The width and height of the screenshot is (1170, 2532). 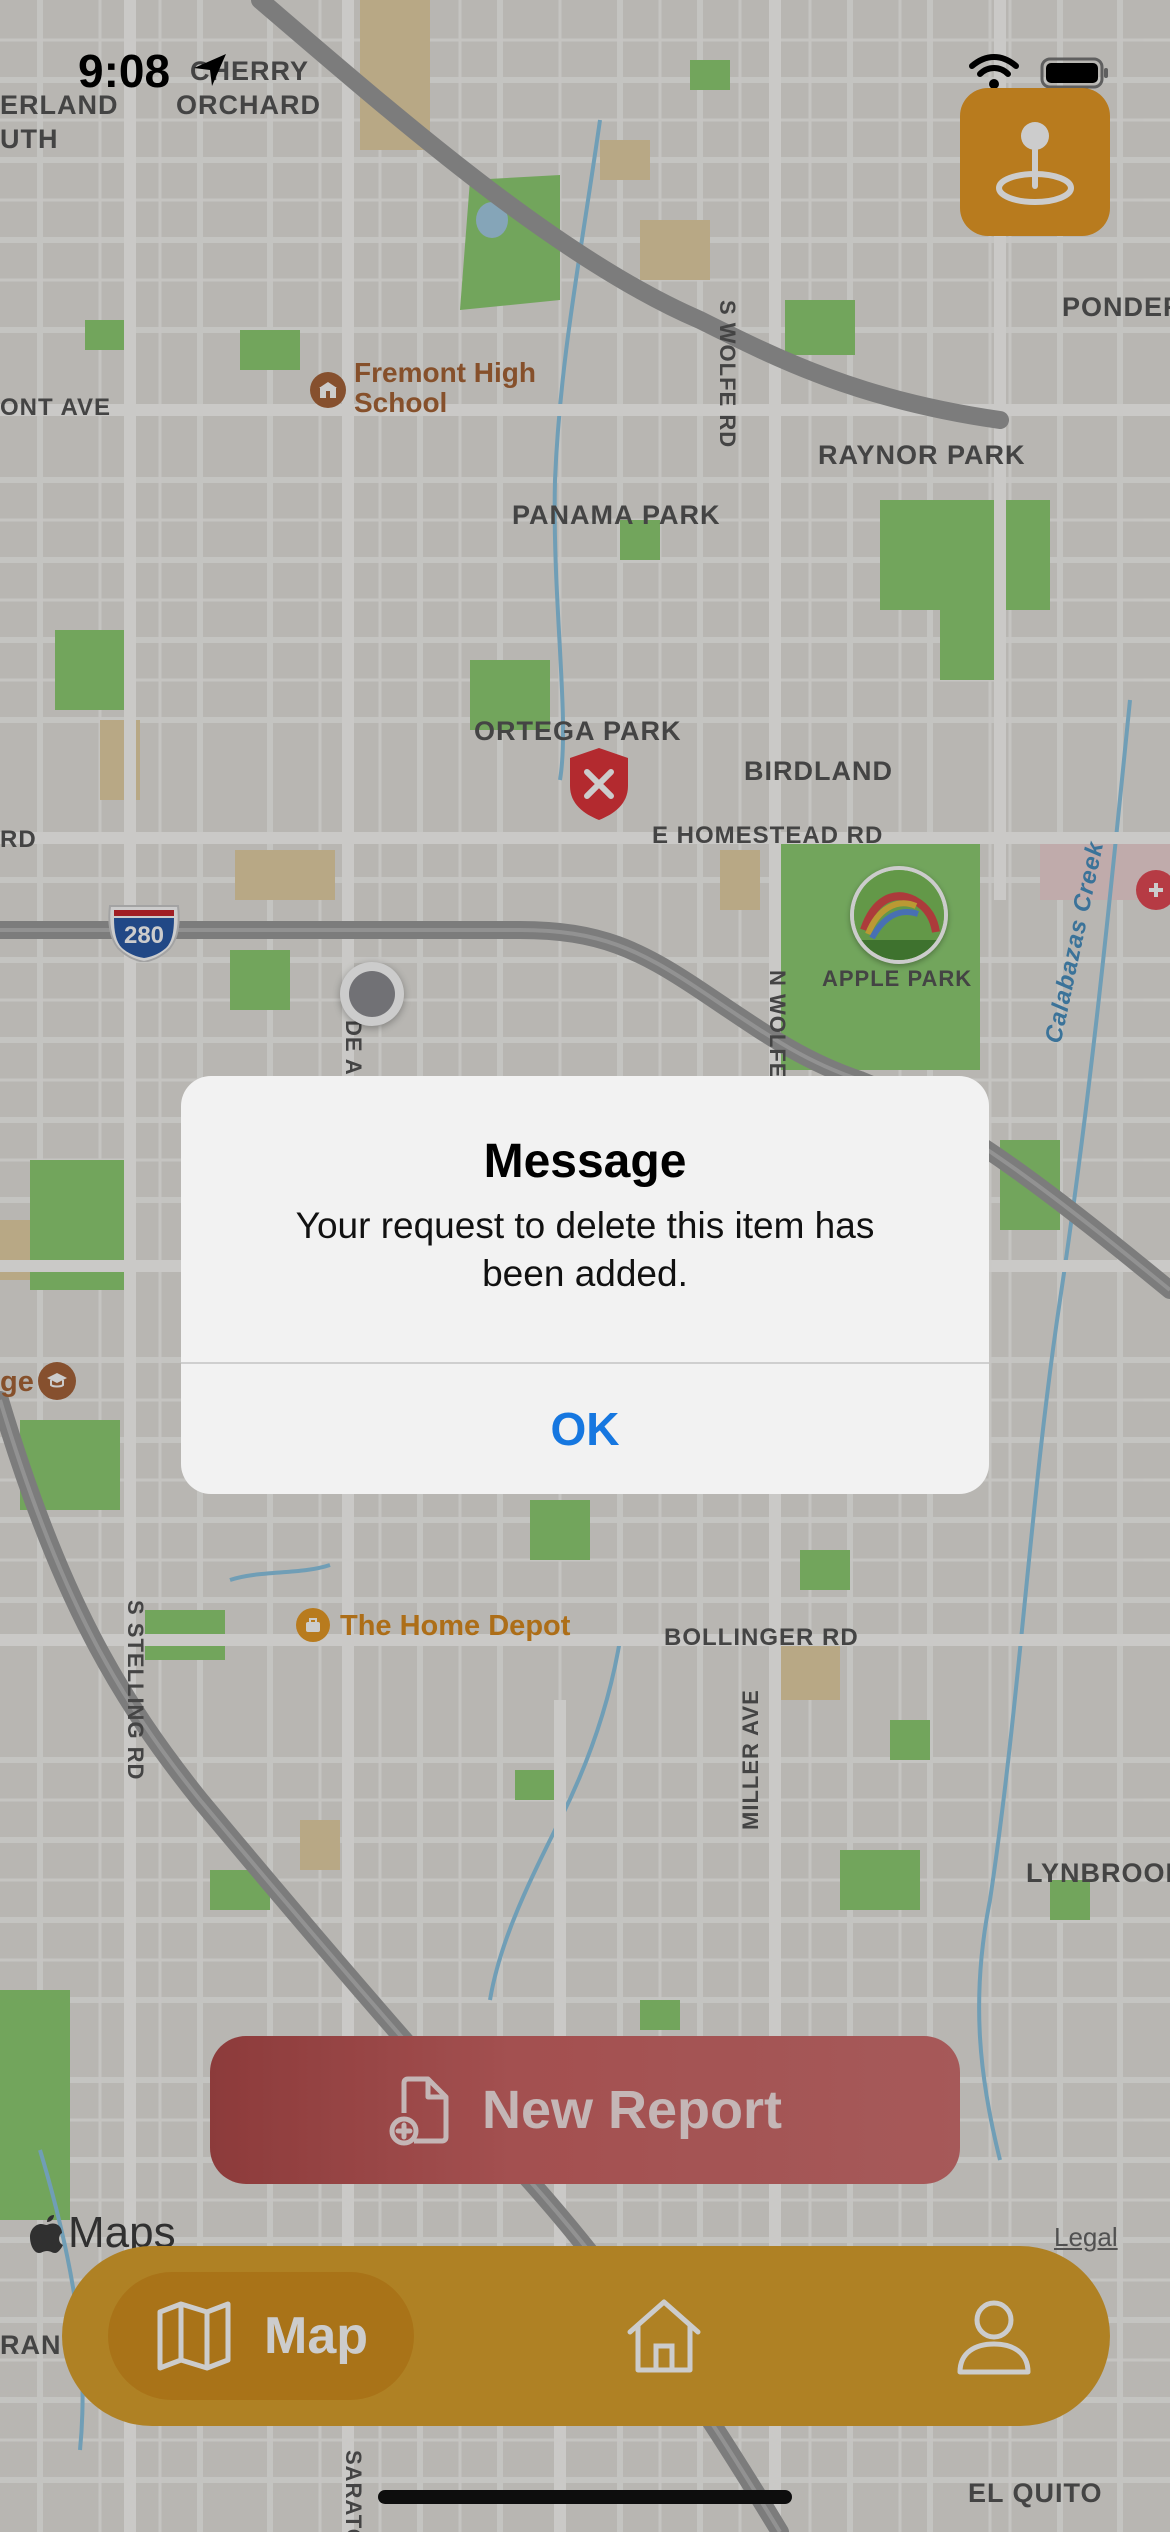 What do you see at coordinates (585, 1429) in the screenshot?
I see `alert-ok-button: OK` at bounding box center [585, 1429].